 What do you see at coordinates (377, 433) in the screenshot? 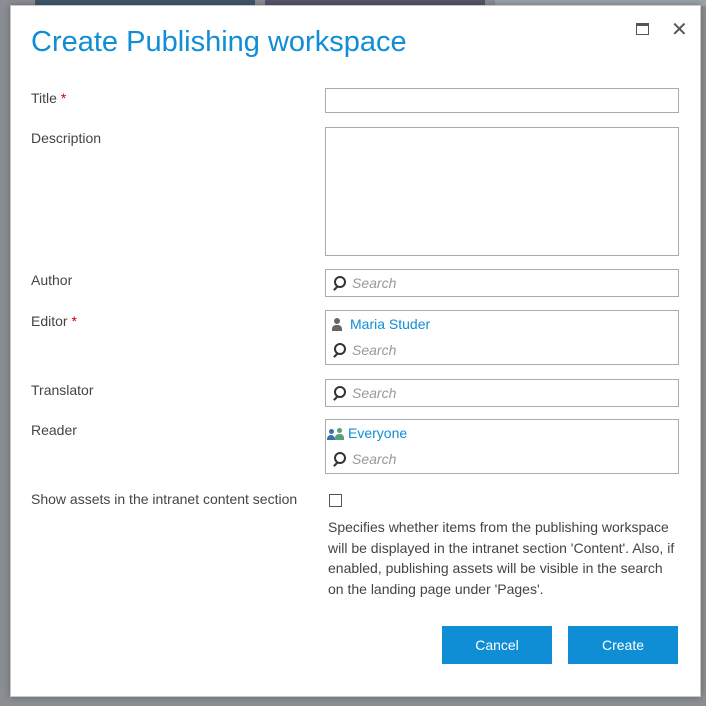
I see `reader-person: Everyone` at bounding box center [377, 433].